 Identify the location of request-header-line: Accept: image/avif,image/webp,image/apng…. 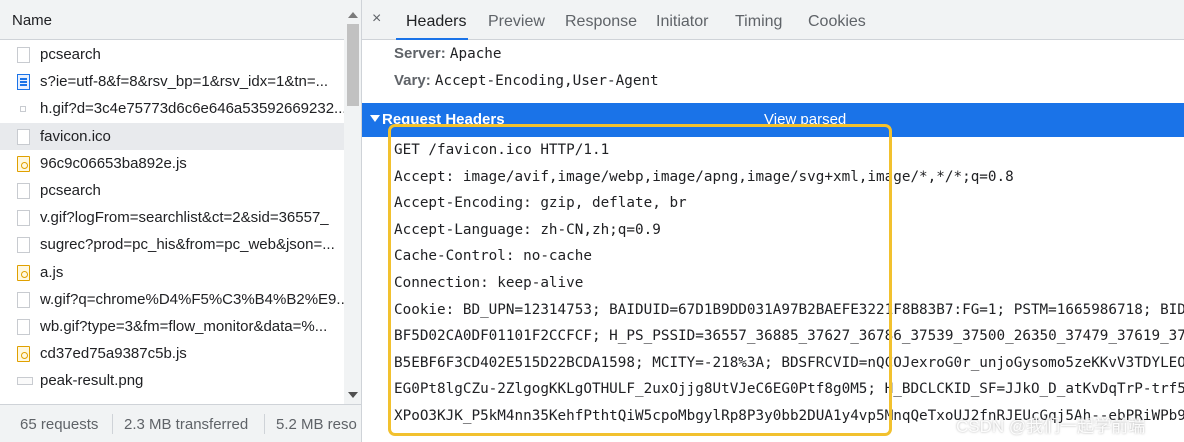
(704, 176).